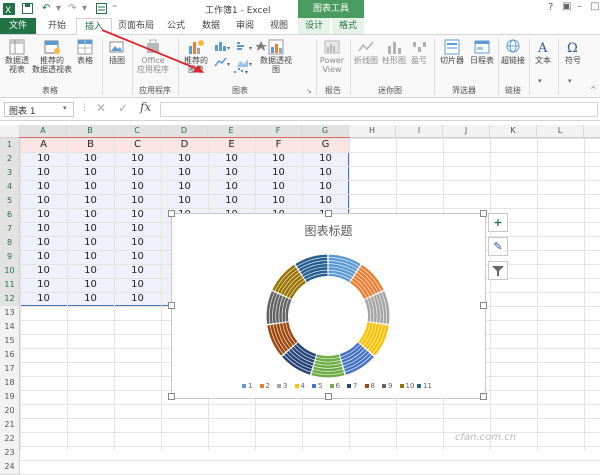  I want to click on legend-entry: 1, so click(247, 386).